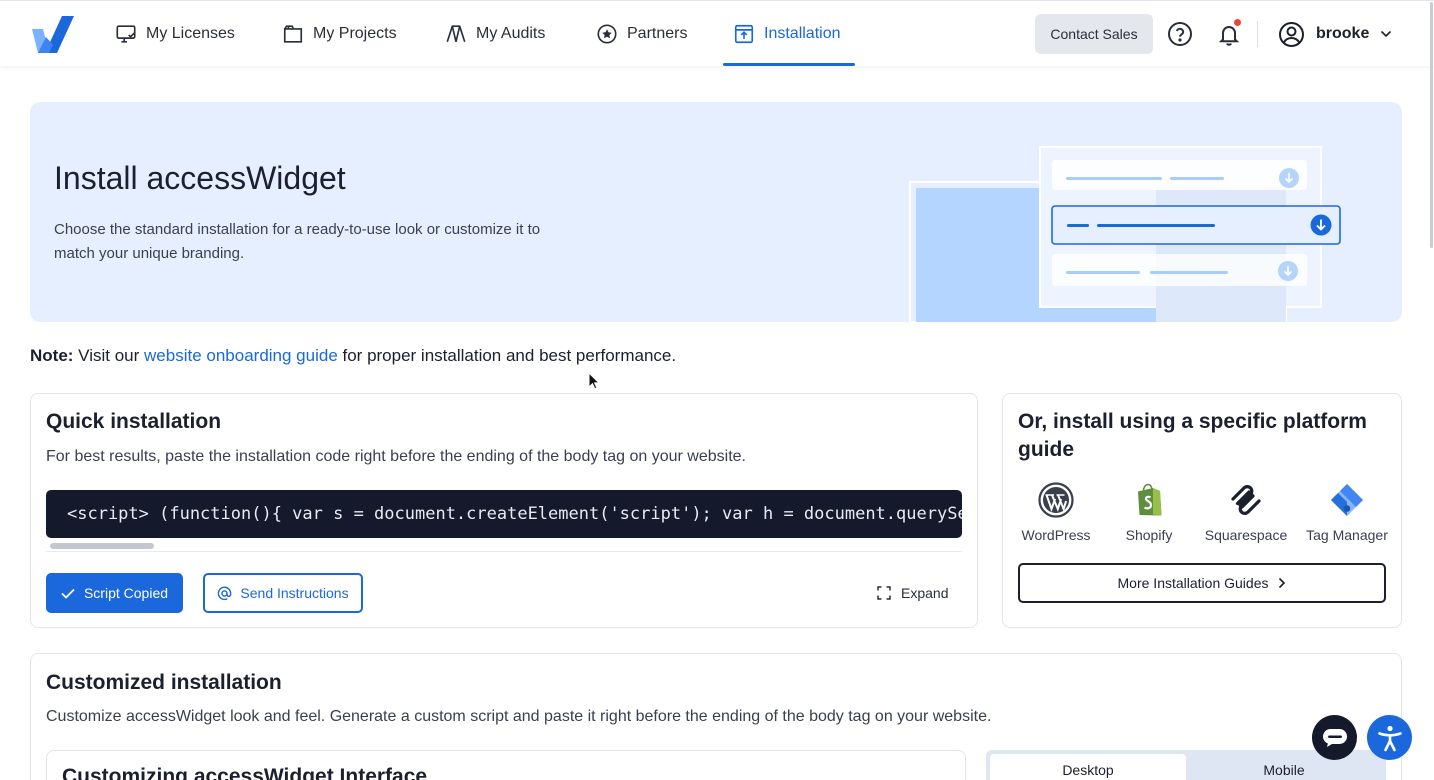 This screenshot has width=1434, height=780. What do you see at coordinates (109, 355) in the screenshot?
I see `note-text-before: Visit our` at bounding box center [109, 355].